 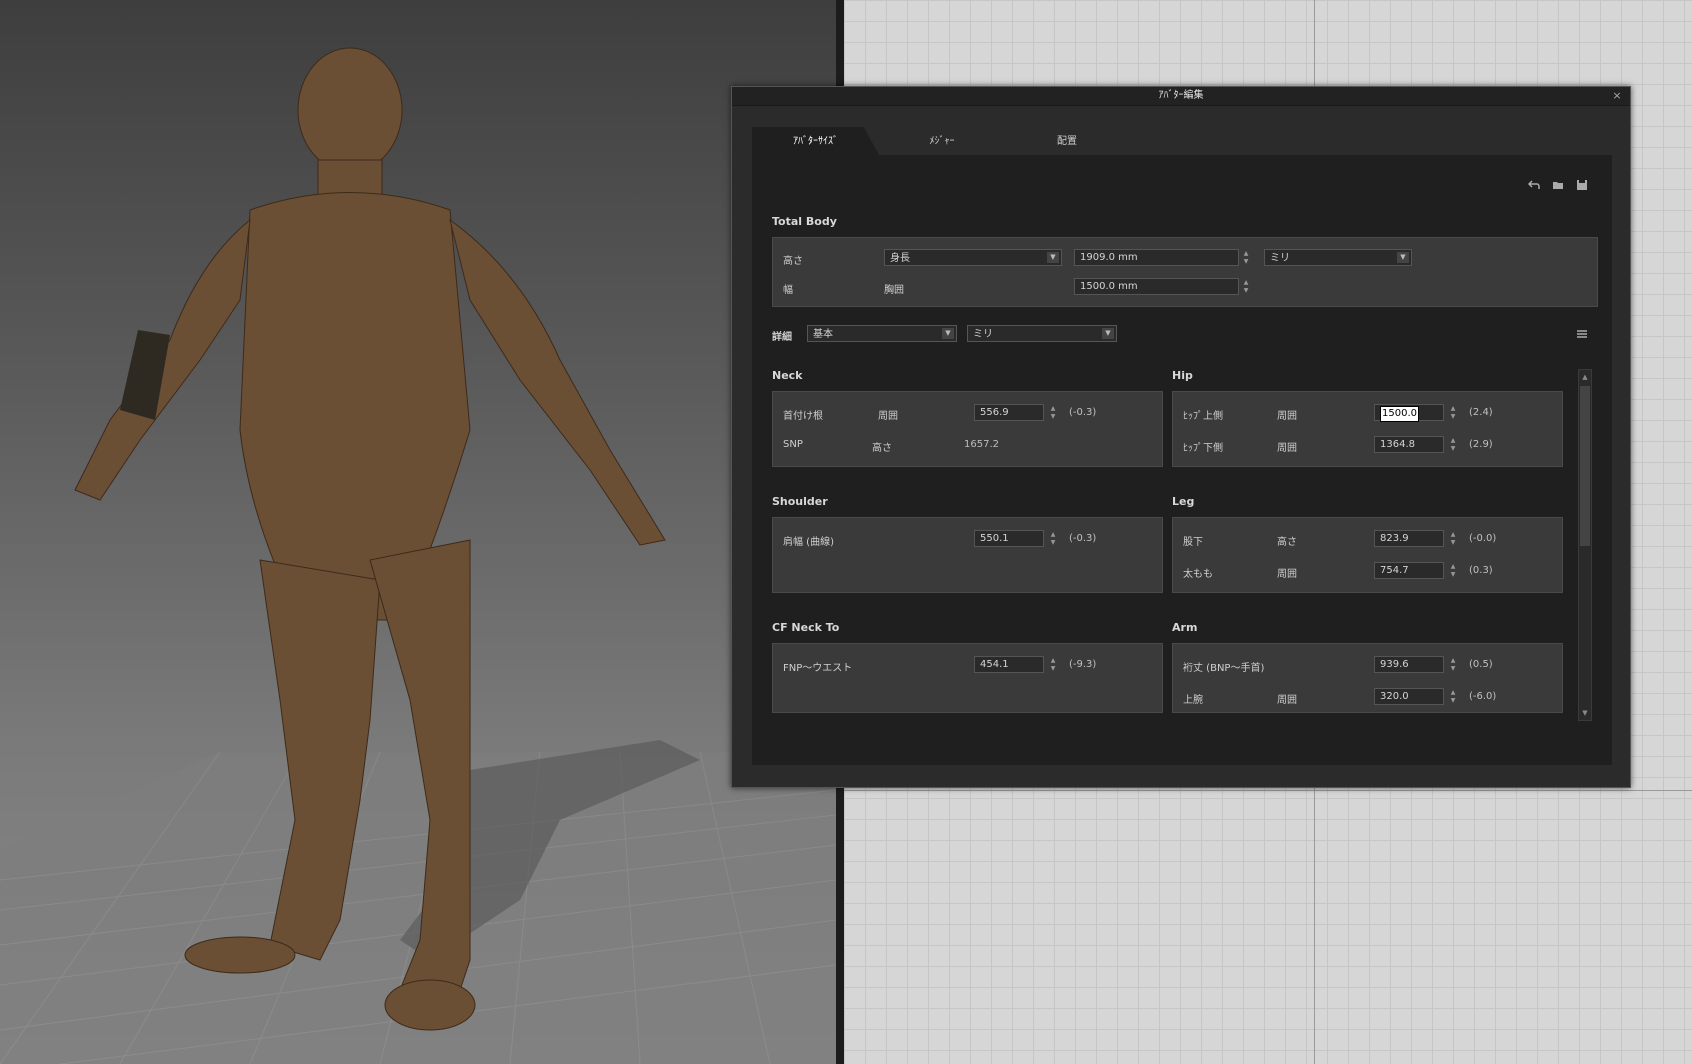 I want to click on cf-neck-row1-name: FNP～ウエスト, so click(x=818, y=668).